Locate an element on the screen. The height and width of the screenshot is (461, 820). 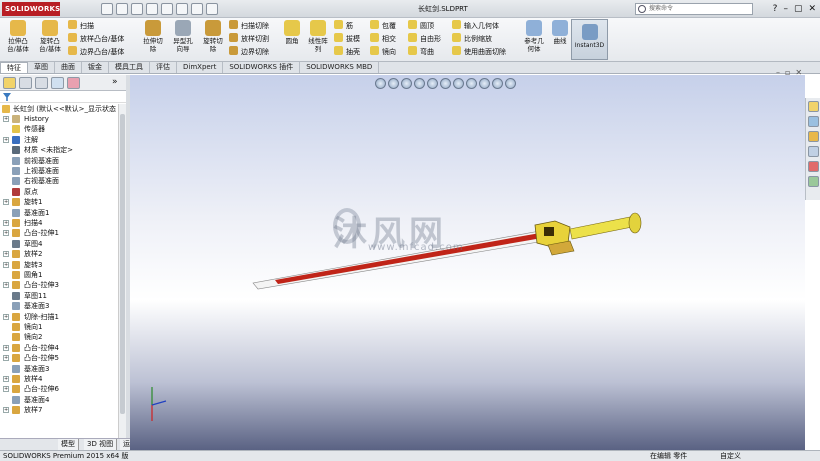
tab-3d-views: 3D 视图 is located at coordinates (101, 444).